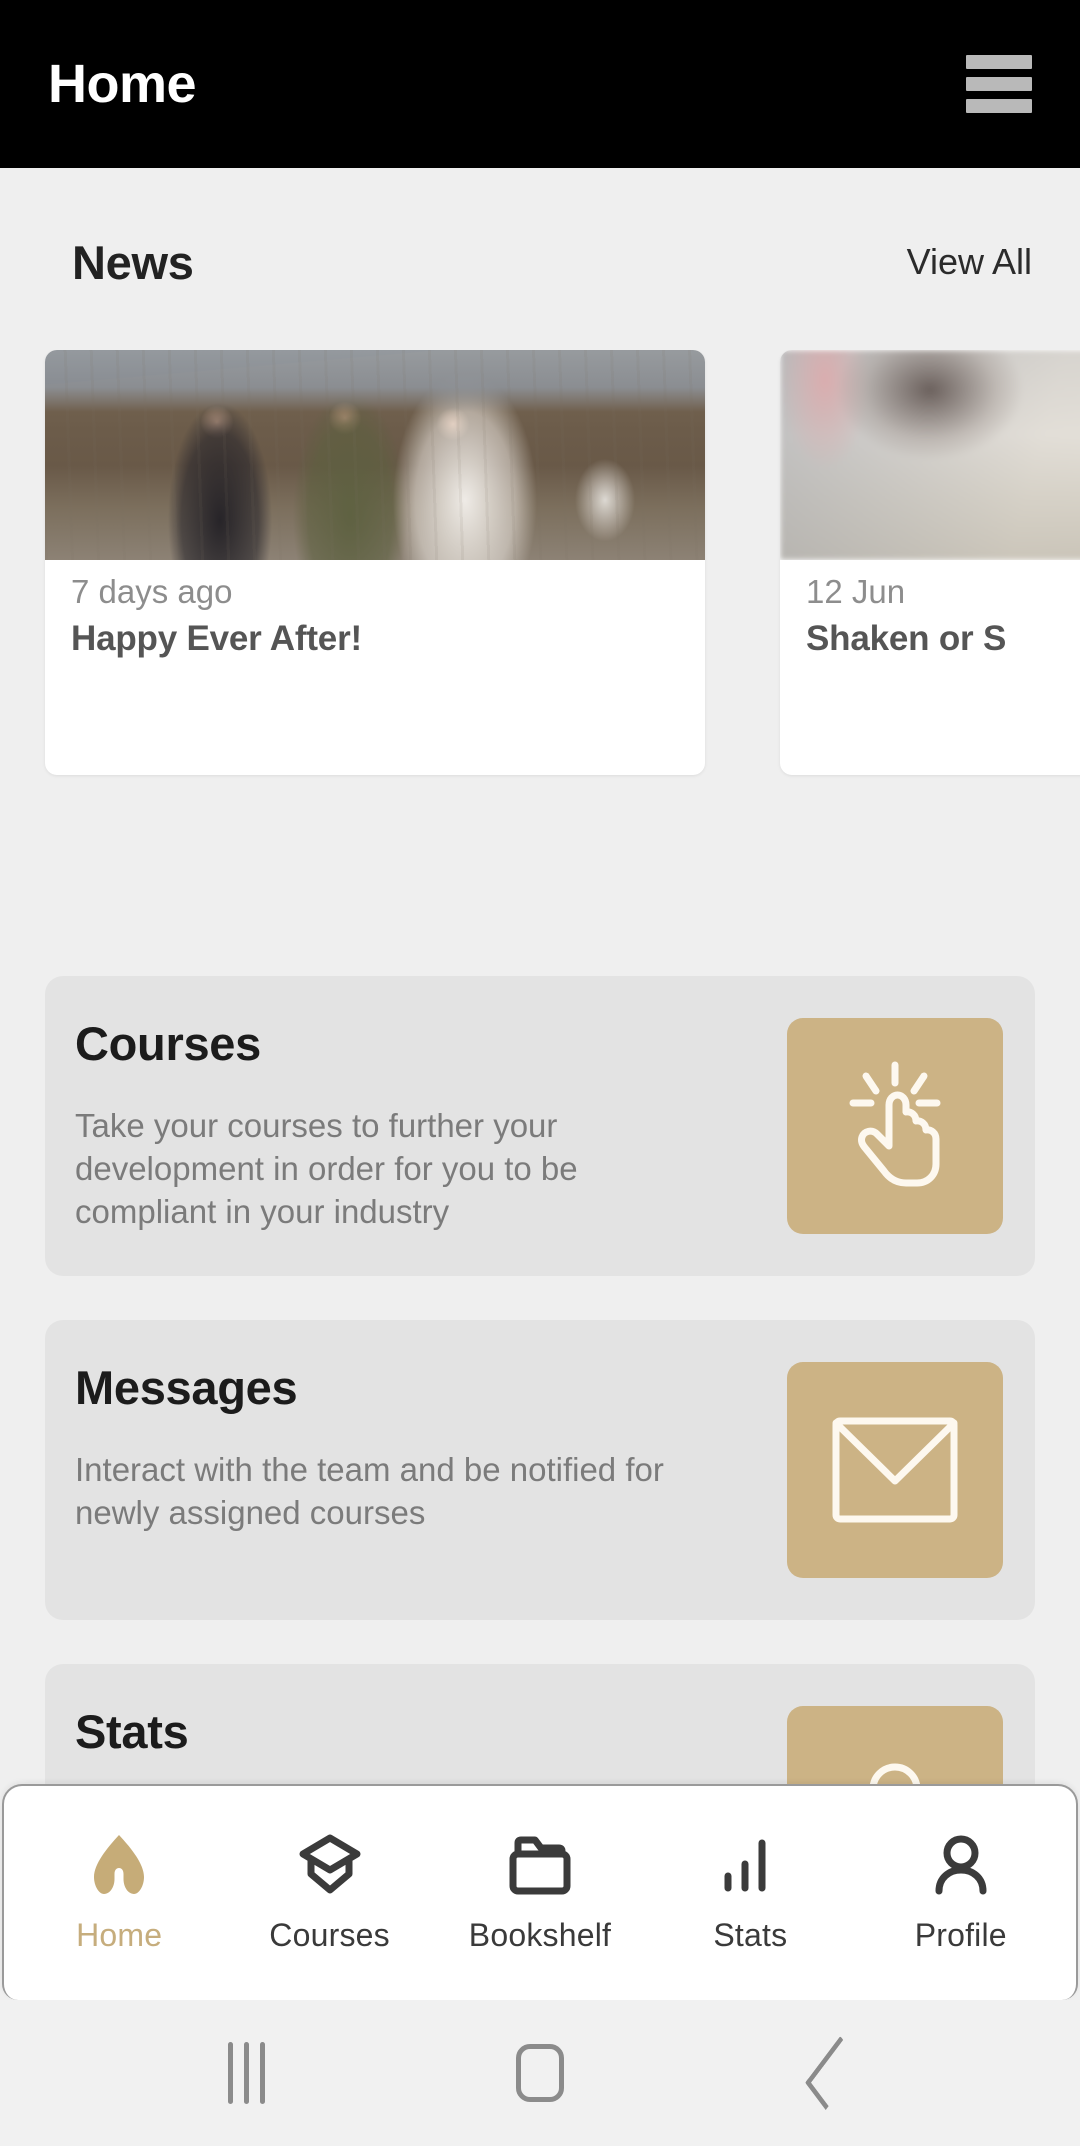 The height and width of the screenshot is (2146, 1080). I want to click on news-card-date: 12 Jun, so click(856, 591).